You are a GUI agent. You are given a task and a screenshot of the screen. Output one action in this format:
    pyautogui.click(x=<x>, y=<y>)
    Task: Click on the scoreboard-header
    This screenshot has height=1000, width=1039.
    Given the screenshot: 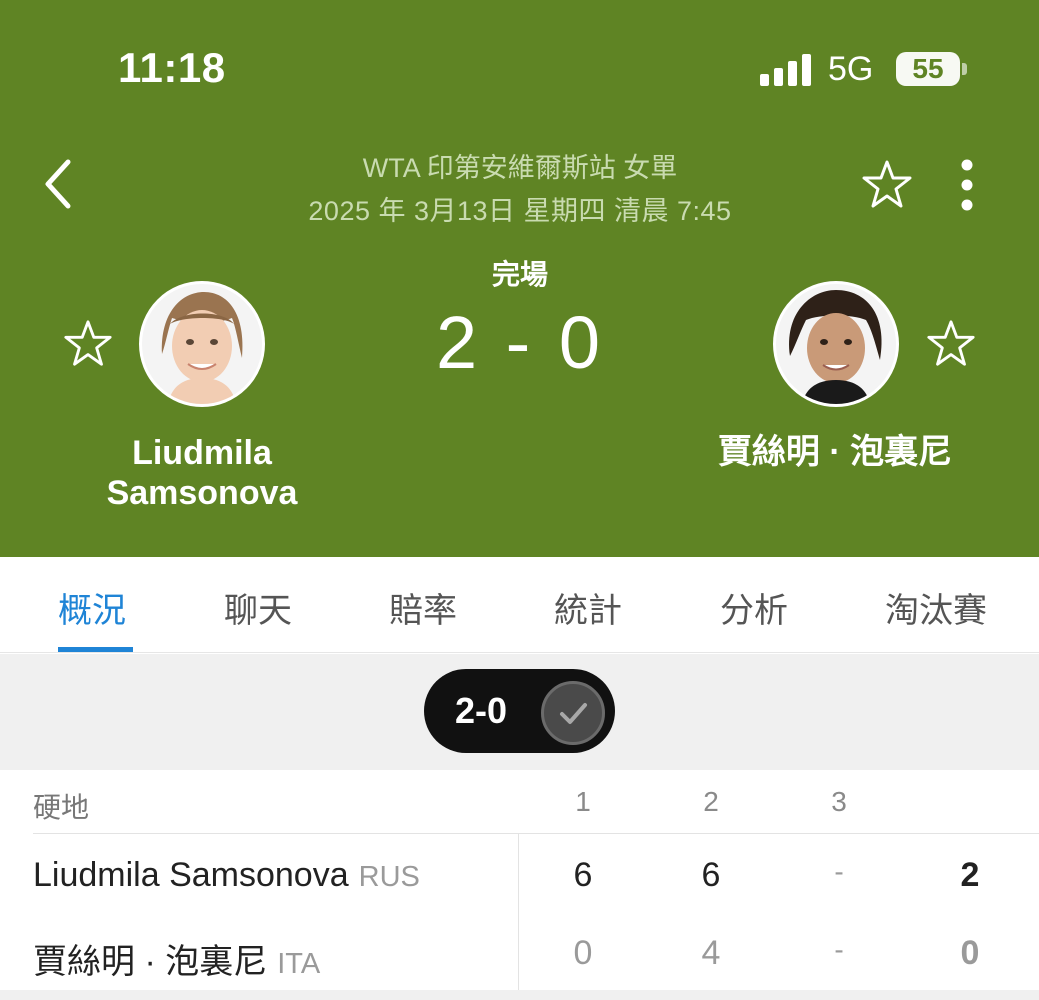 What is the action you would take?
    pyautogui.click(x=519, y=802)
    